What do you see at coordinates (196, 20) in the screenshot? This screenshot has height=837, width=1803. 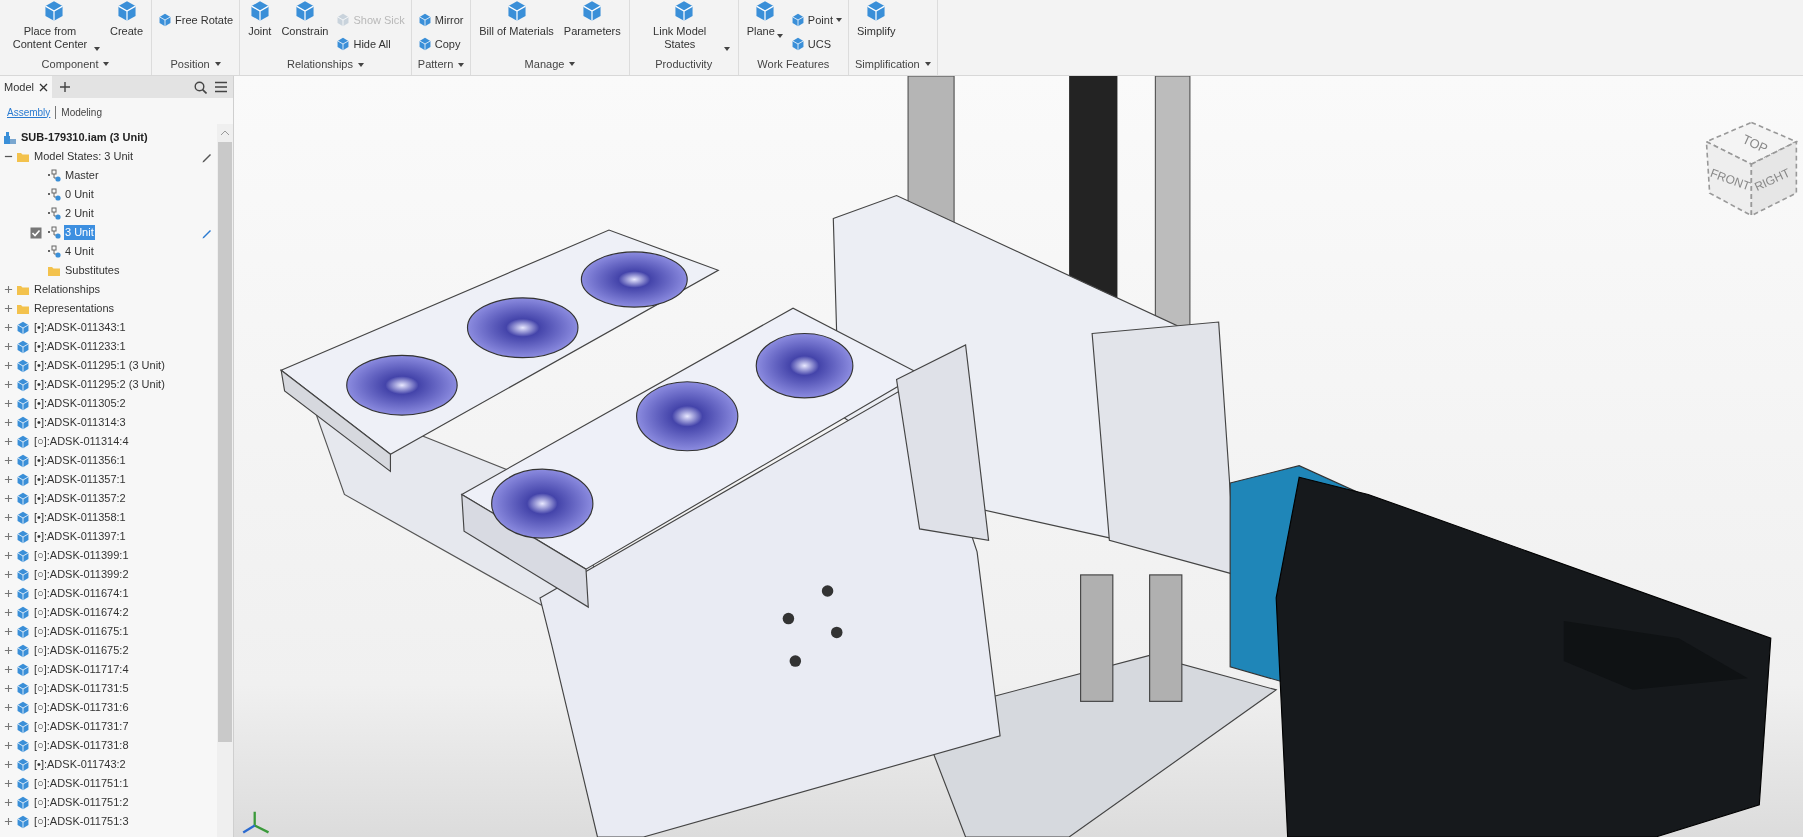 I see `ribbon-button: Free Rotate` at bounding box center [196, 20].